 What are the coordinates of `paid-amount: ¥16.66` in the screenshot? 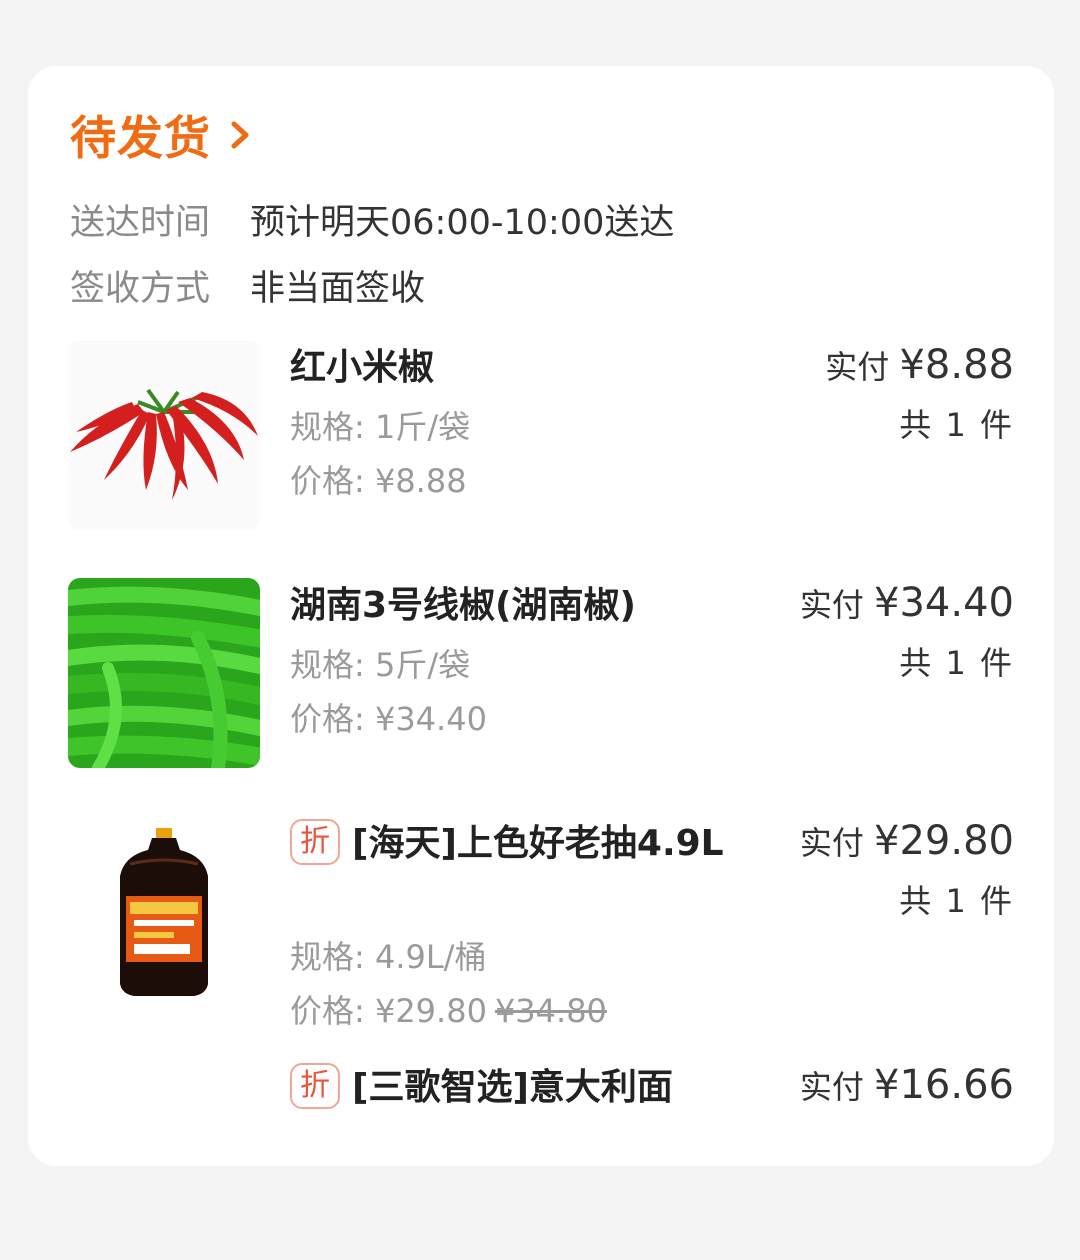 It's located at (944, 1085).